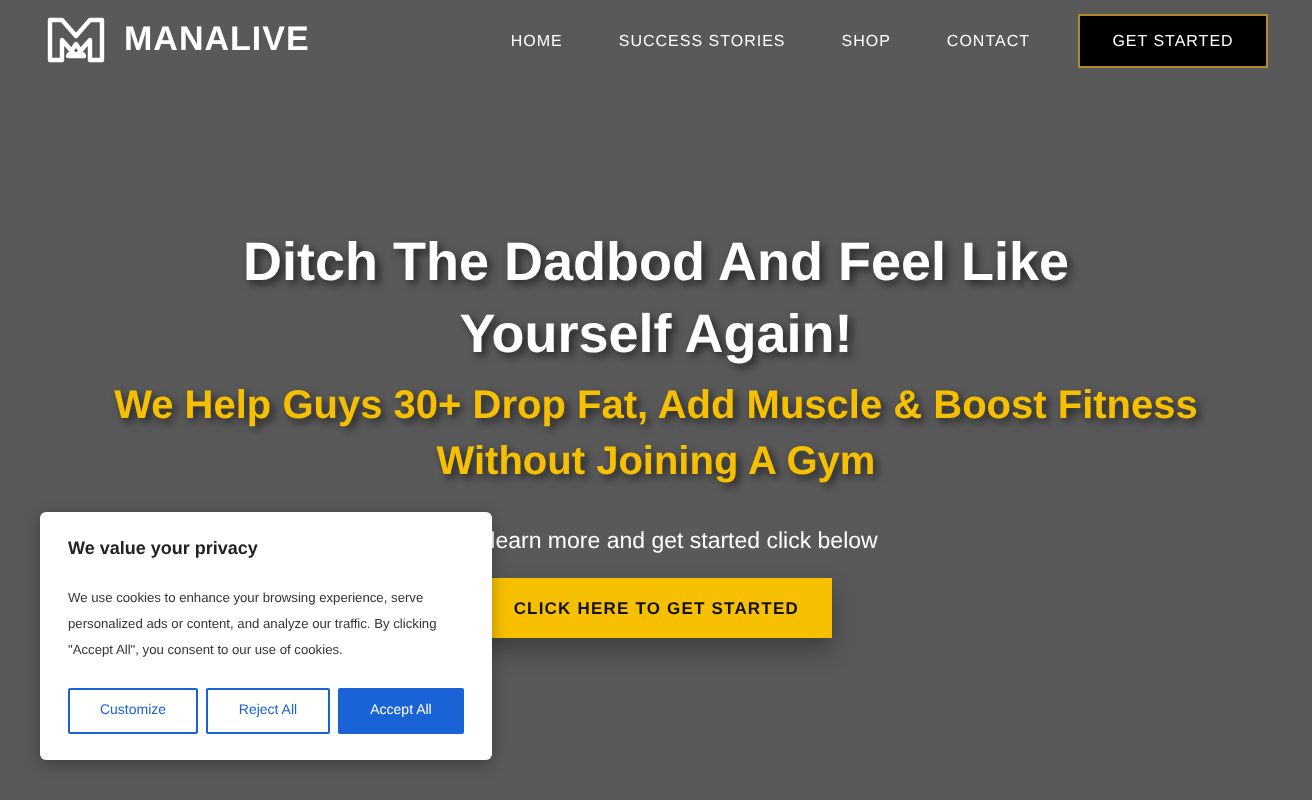 This screenshot has height=800, width=1312. What do you see at coordinates (536, 40) in the screenshot?
I see `nav-link: HOME` at bounding box center [536, 40].